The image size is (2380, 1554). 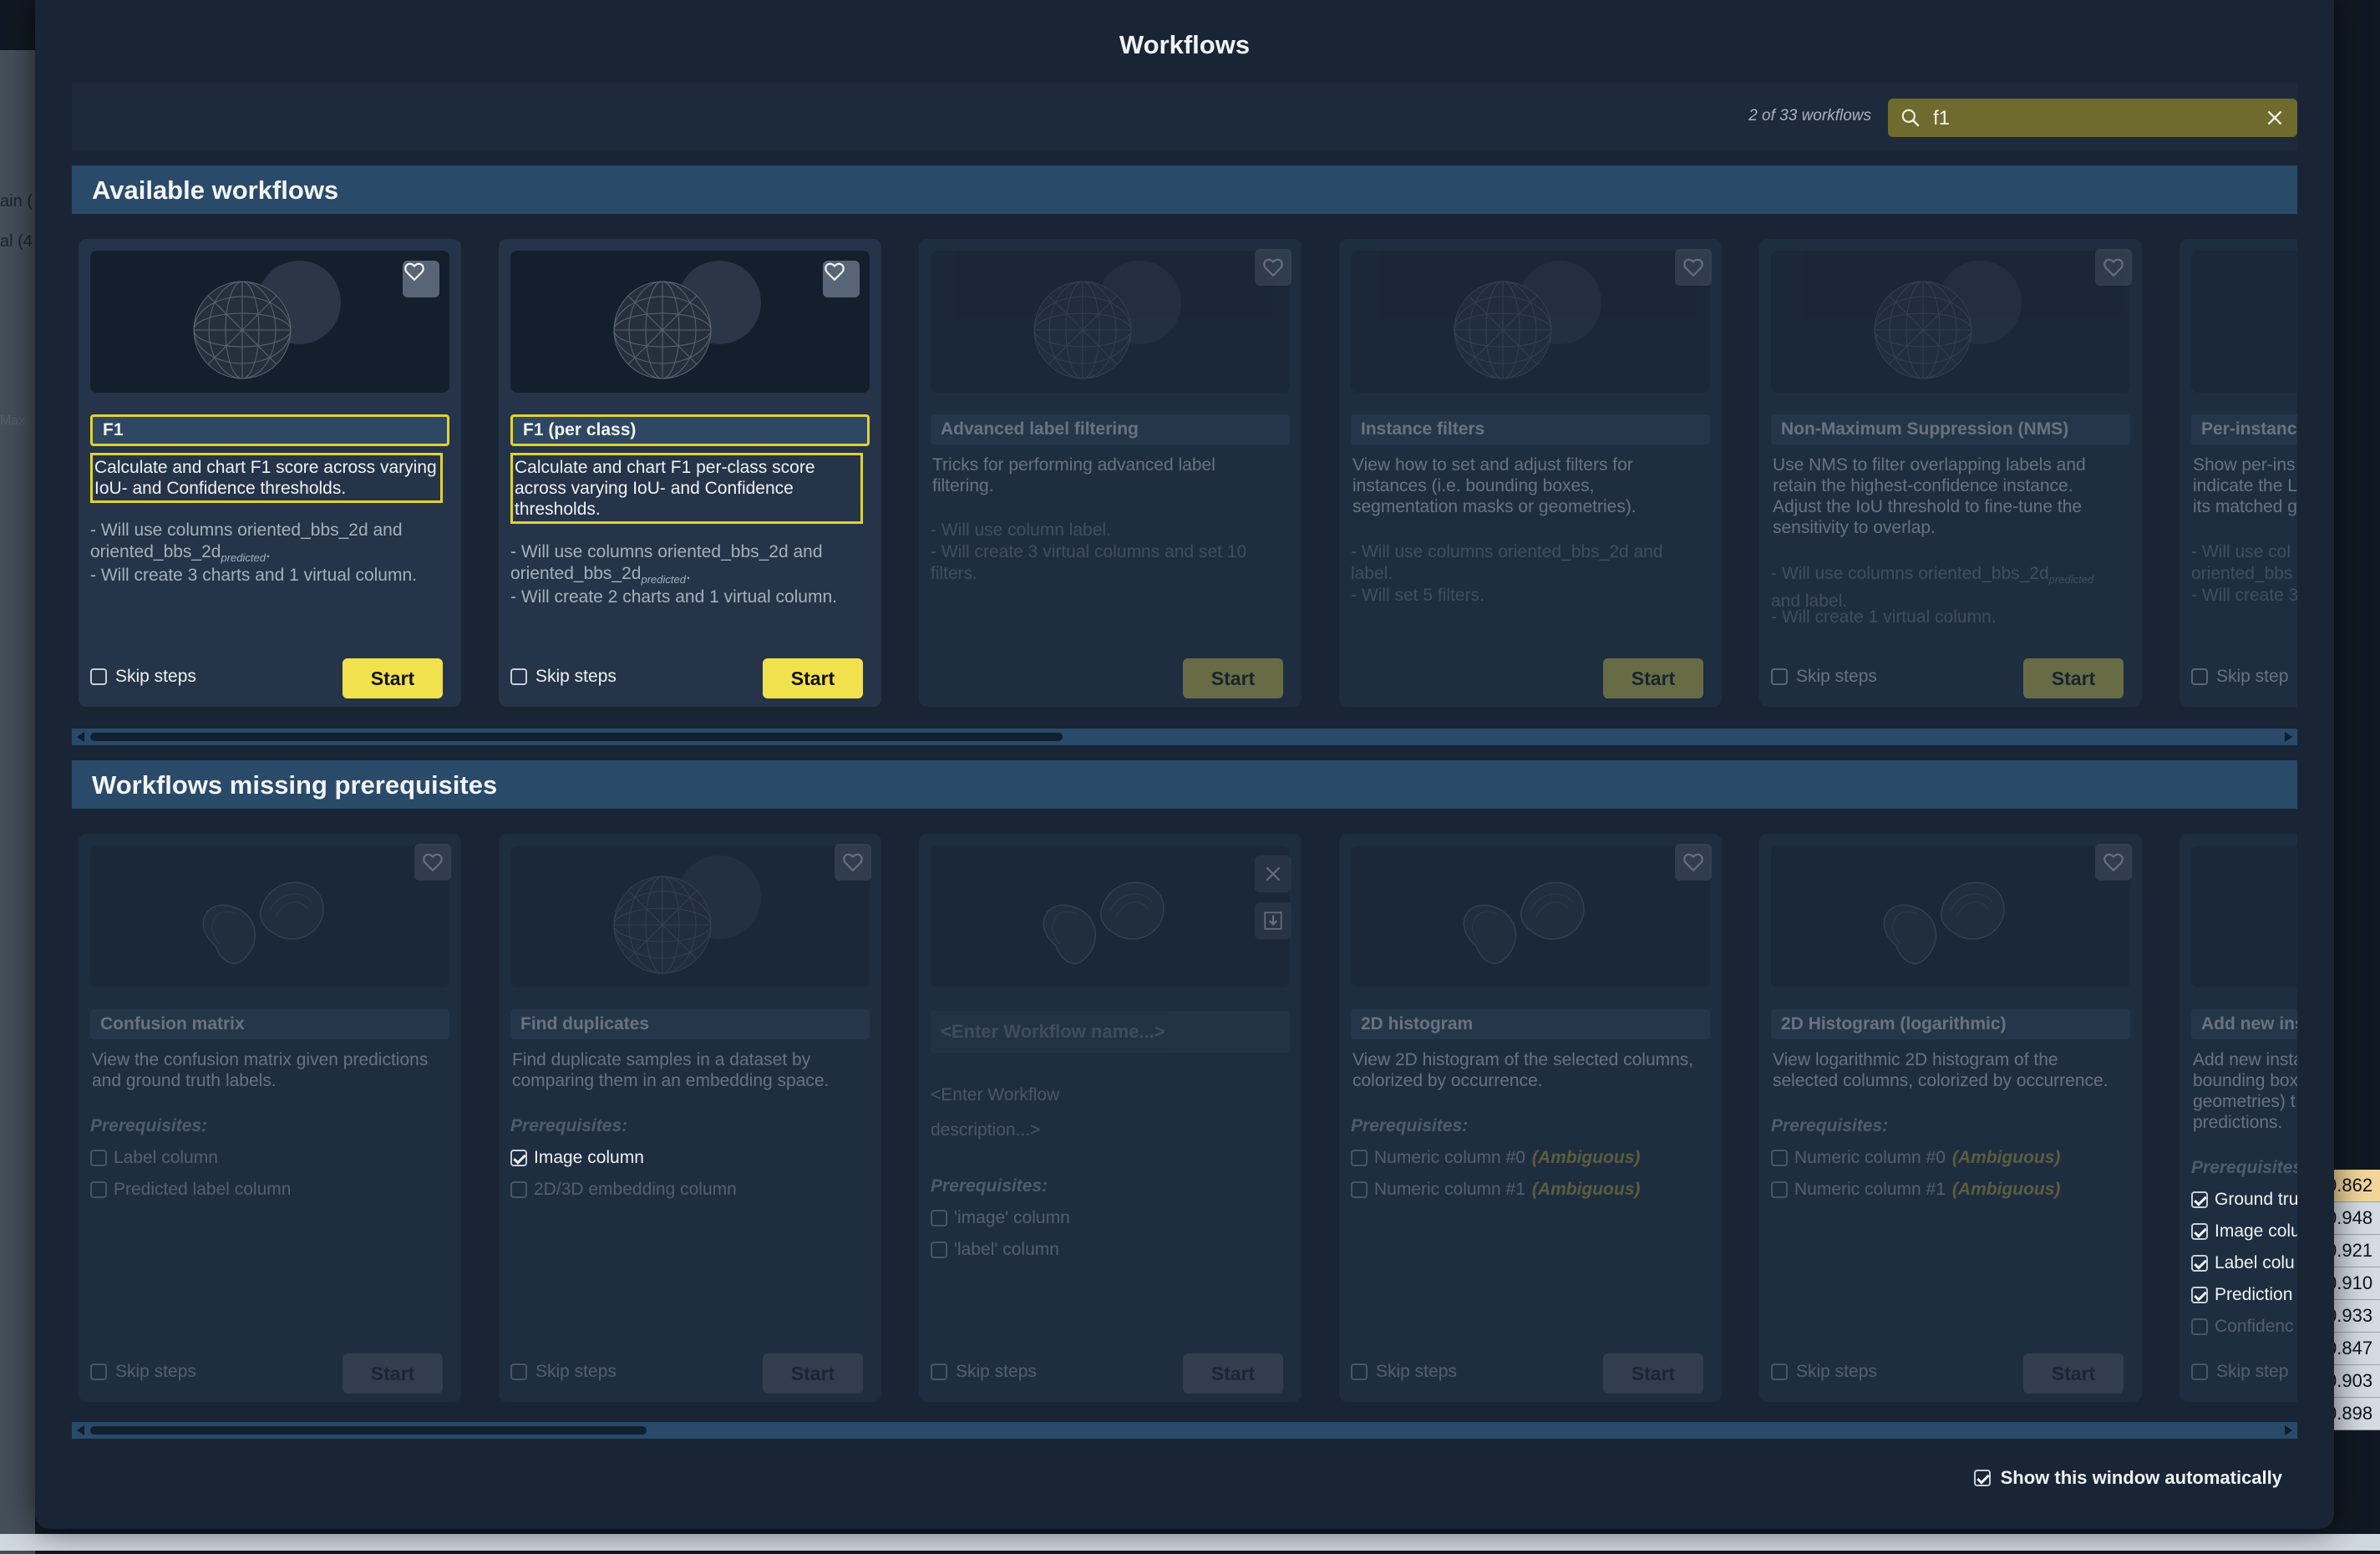 I want to click on search-input, so click(x=2087, y=119).